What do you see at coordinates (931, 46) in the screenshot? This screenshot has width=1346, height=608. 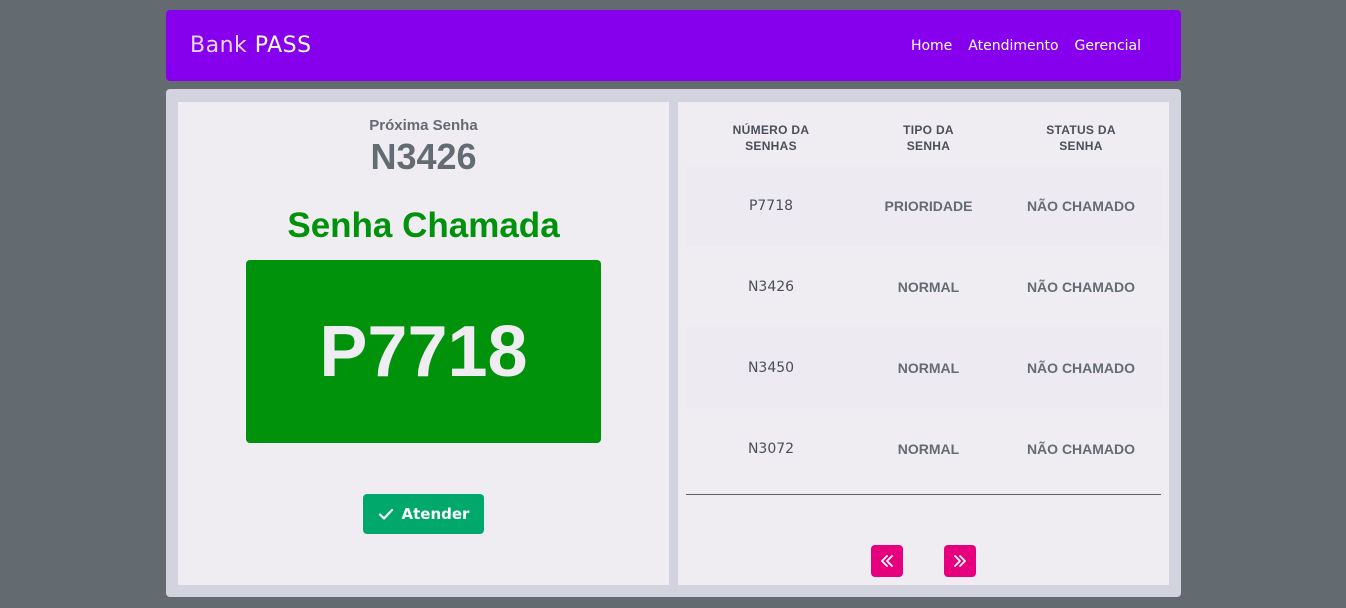 I see `nav-link-home: Home` at bounding box center [931, 46].